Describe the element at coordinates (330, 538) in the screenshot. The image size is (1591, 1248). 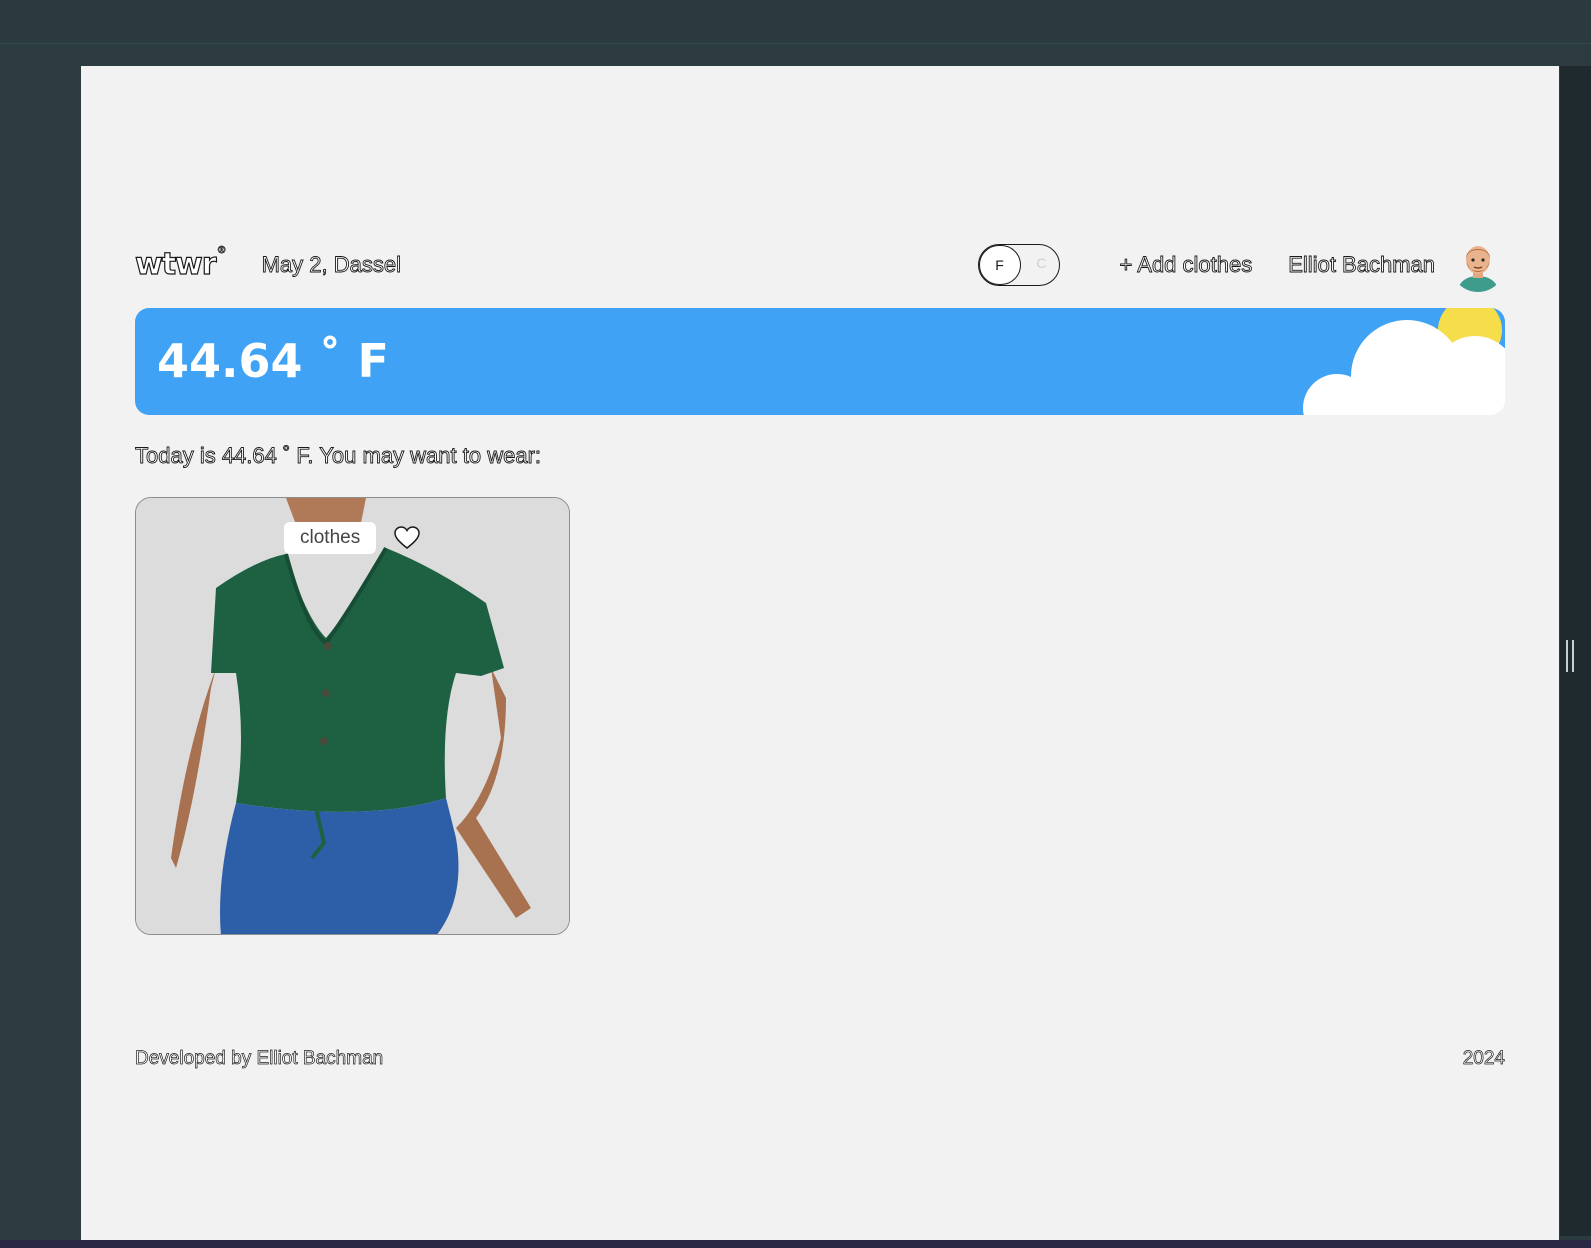
I see `card-label: clothes` at that location.